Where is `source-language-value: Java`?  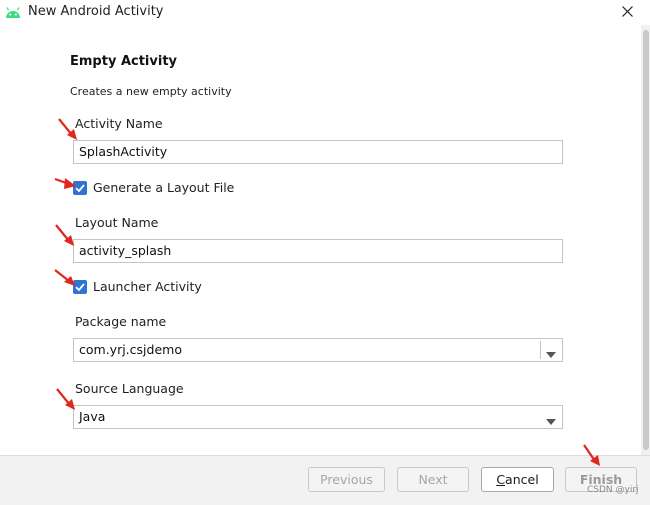
source-language-value: Java is located at coordinates (92, 416).